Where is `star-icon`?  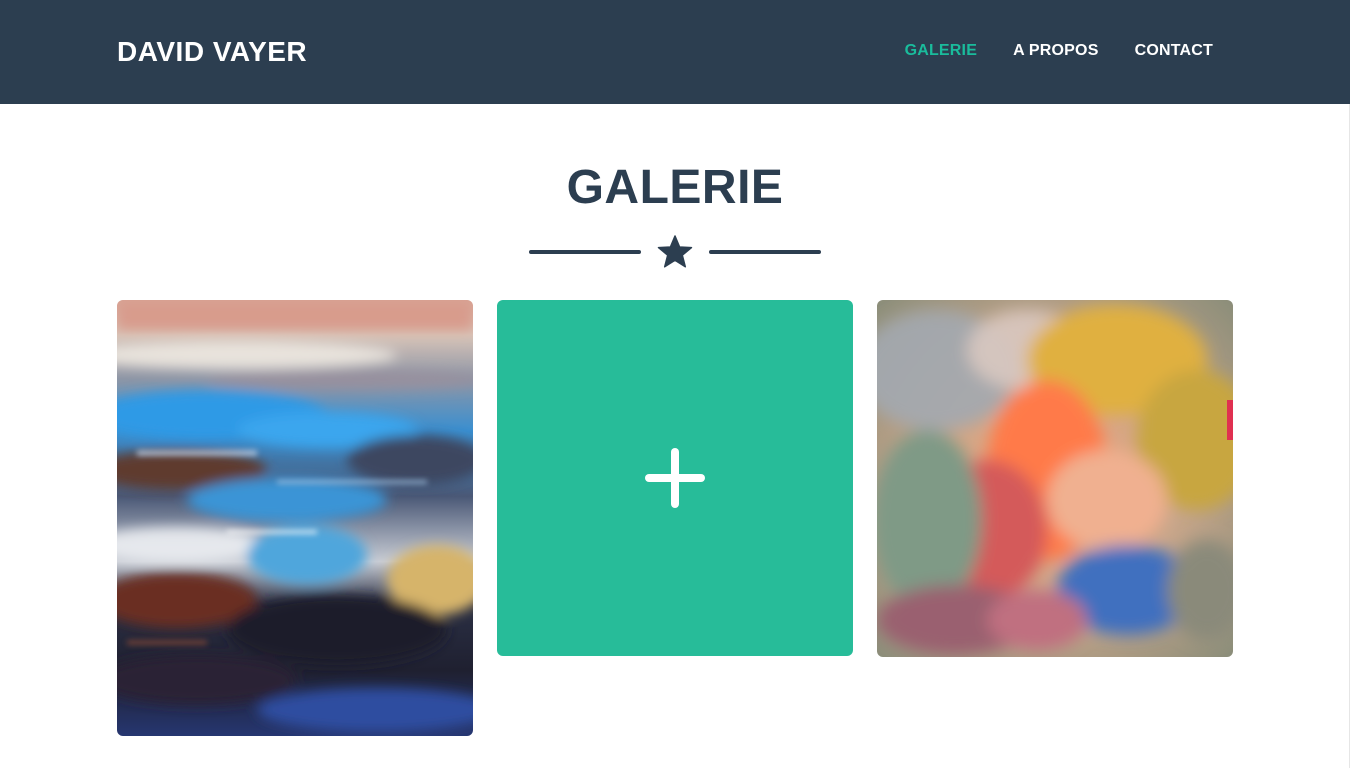 star-icon is located at coordinates (675, 251).